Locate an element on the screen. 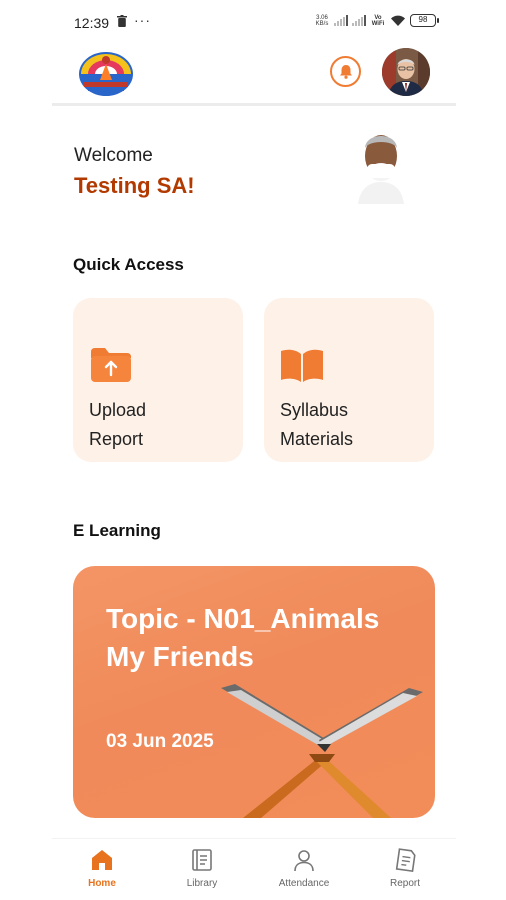  library-icon is located at coordinates (202, 860).